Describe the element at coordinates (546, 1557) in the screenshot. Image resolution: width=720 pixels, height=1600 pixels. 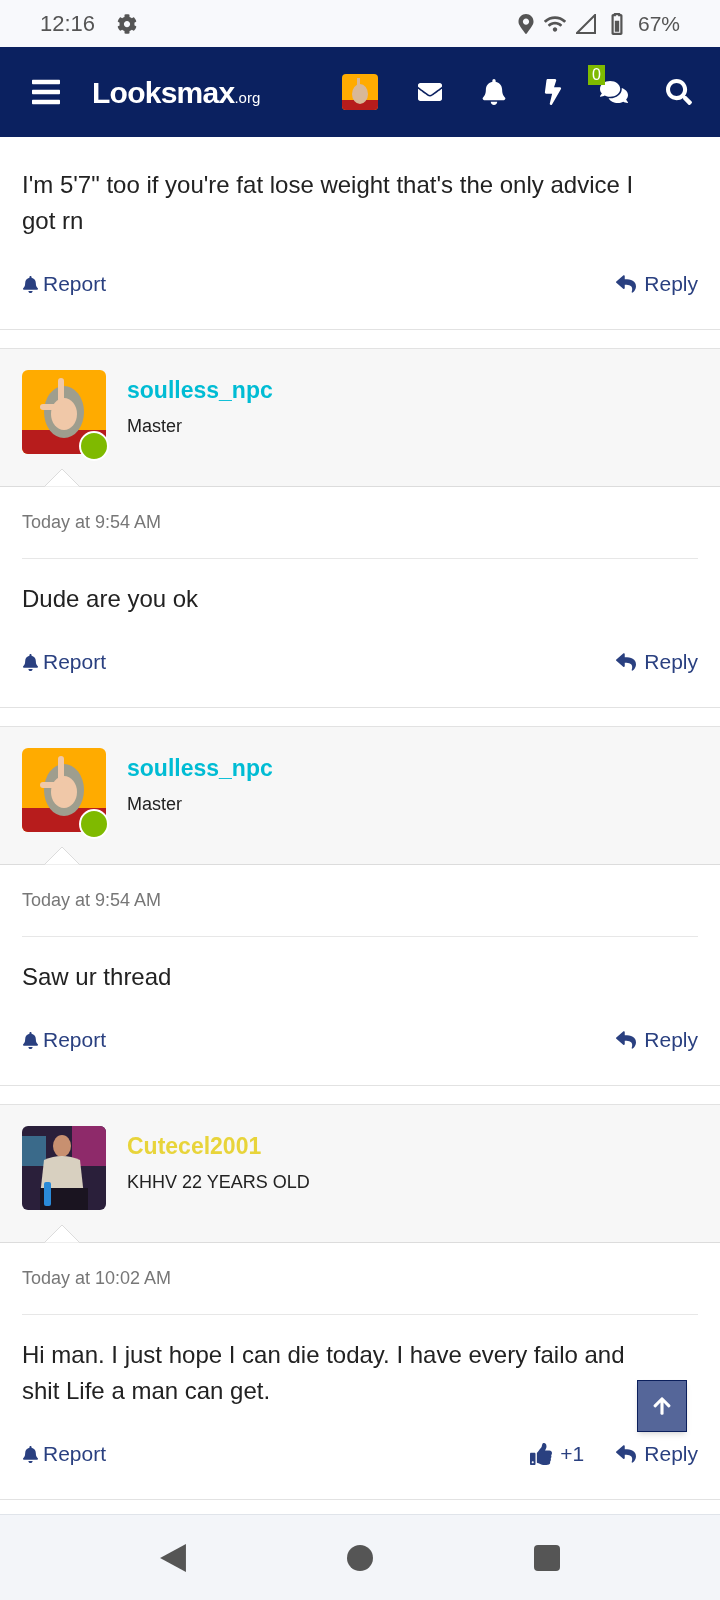
I see `recents-icon` at that location.